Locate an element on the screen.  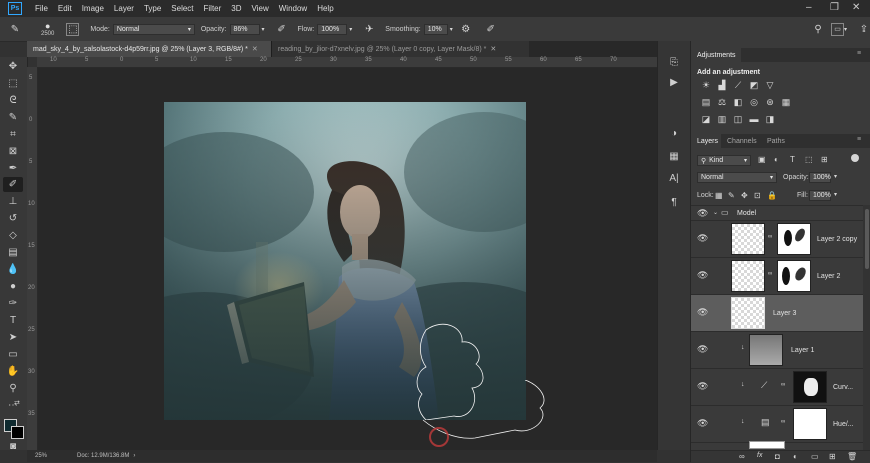
more-tools-icon: ⋯ is located at coordinates (13, 405).